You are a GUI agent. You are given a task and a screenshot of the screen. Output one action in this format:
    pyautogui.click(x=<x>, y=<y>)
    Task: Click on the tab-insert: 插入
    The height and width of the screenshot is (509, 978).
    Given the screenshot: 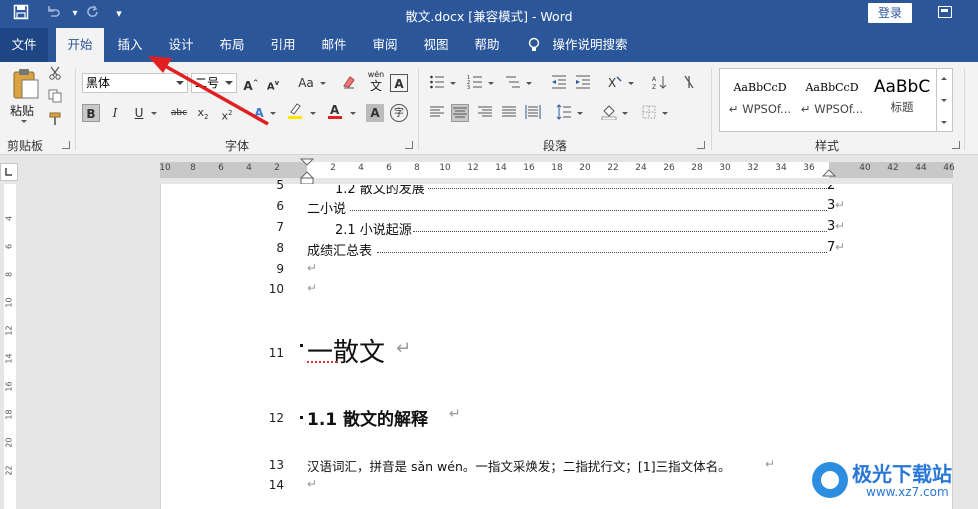 What is the action you would take?
    pyautogui.click(x=130, y=45)
    